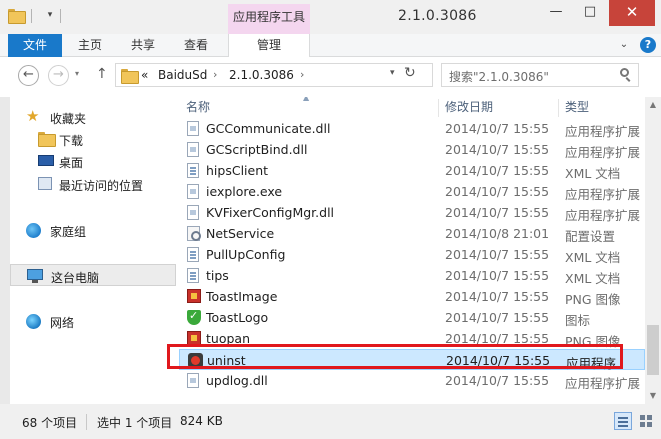  I want to click on scroll-up-icon: ▲, so click(653, 105).